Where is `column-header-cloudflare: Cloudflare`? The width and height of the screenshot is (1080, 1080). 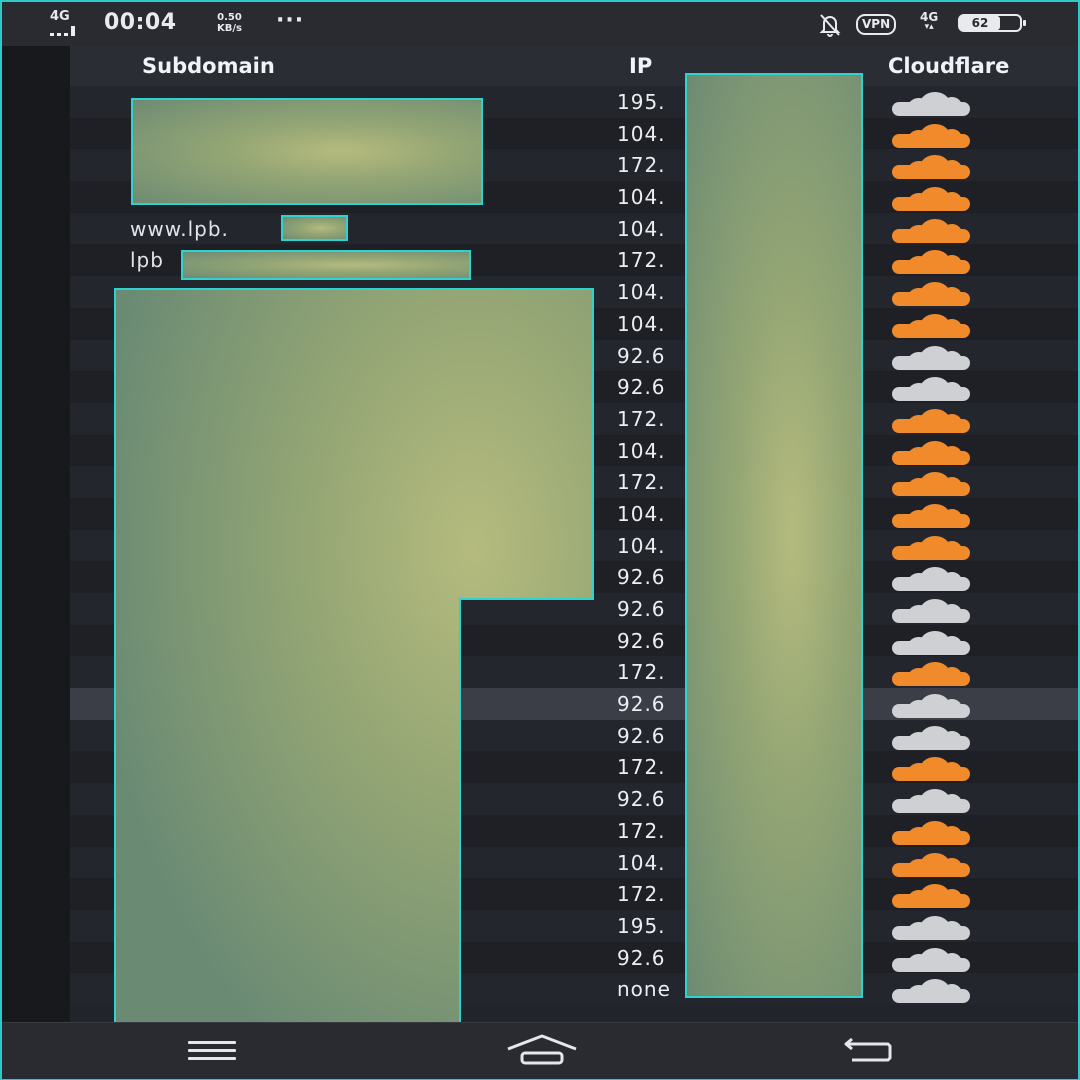 column-header-cloudflare: Cloudflare is located at coordinates (948, 66).